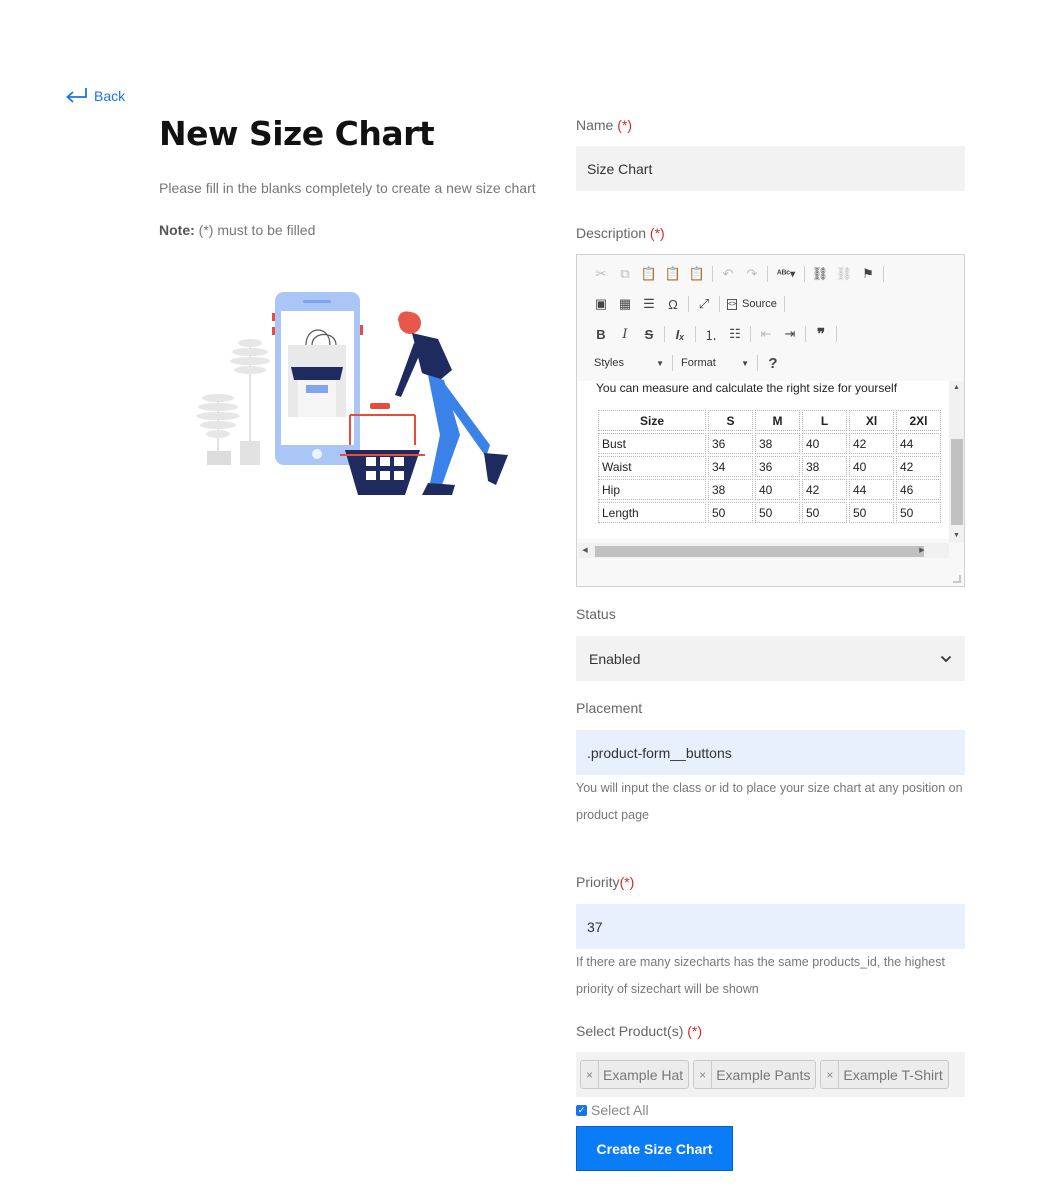 This screenshot has height=1202, width=1040. What do you see at coordinates (790, 334) in the screenshot?
I see `indent-icon: ⇥` at bounding box center [790, 334].